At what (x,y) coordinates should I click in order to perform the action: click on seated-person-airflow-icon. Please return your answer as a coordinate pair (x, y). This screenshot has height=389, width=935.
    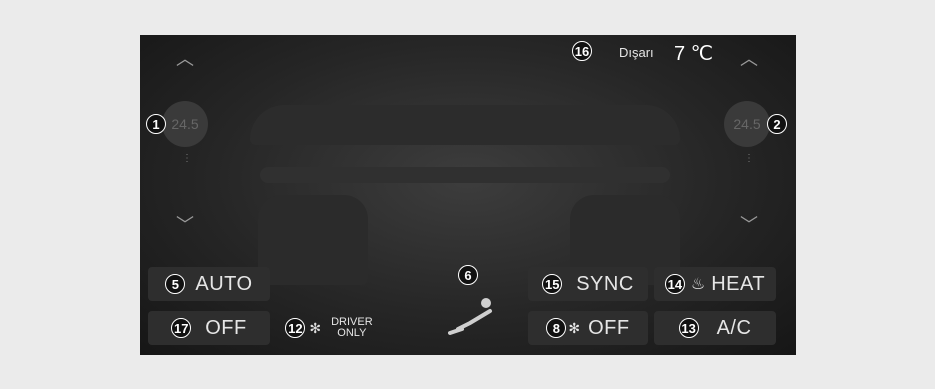
    Looking at the image, I should click on (470, 316).